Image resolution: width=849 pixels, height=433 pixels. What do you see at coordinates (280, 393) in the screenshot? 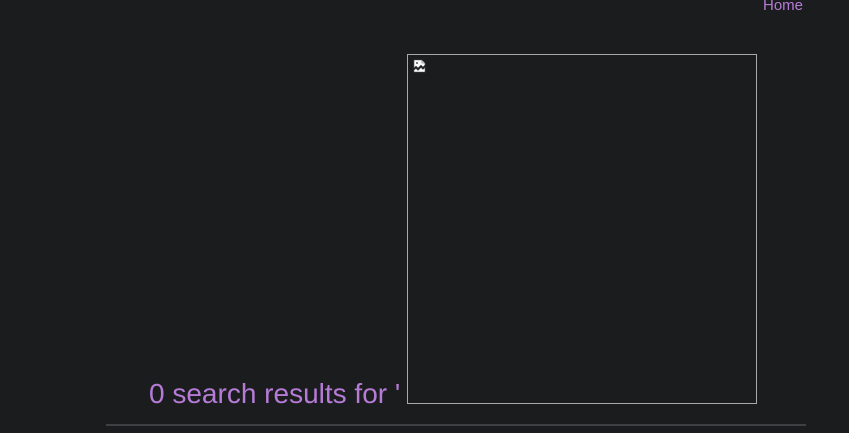
I see `results-text: search results for` at bounding box center [280, 393].